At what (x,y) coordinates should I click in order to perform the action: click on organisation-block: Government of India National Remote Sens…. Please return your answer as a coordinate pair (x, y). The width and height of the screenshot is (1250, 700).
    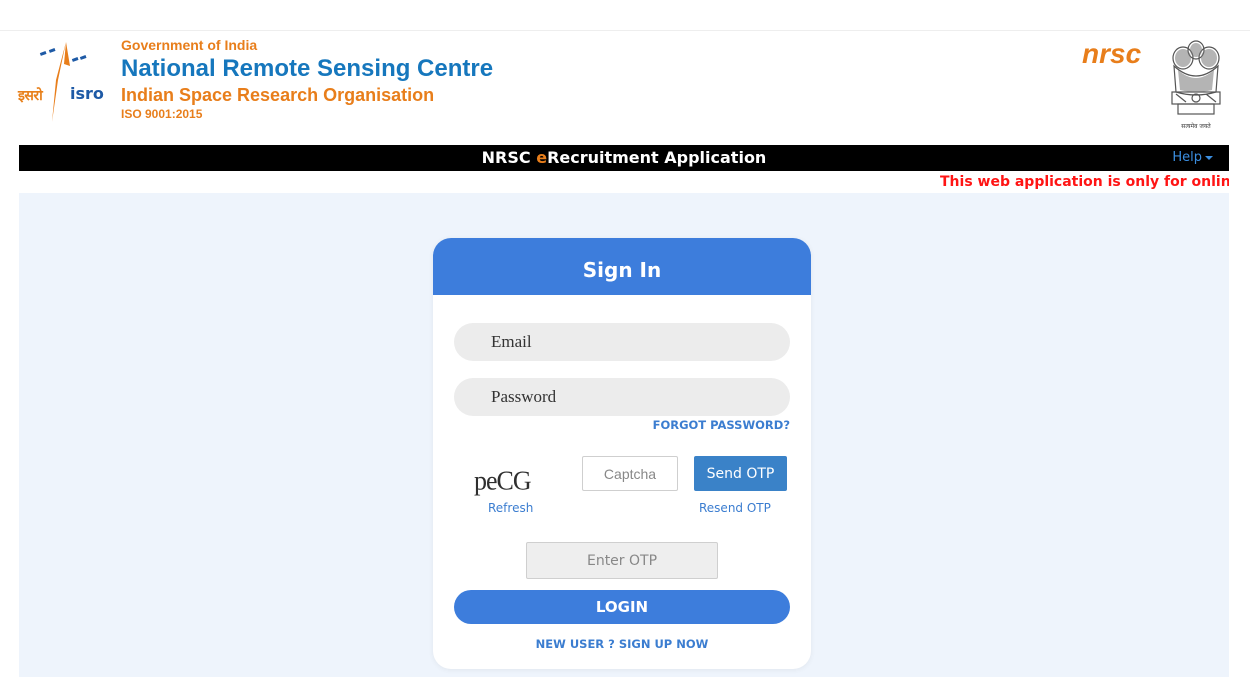
    Looking at the image, I should click on (307, 79).